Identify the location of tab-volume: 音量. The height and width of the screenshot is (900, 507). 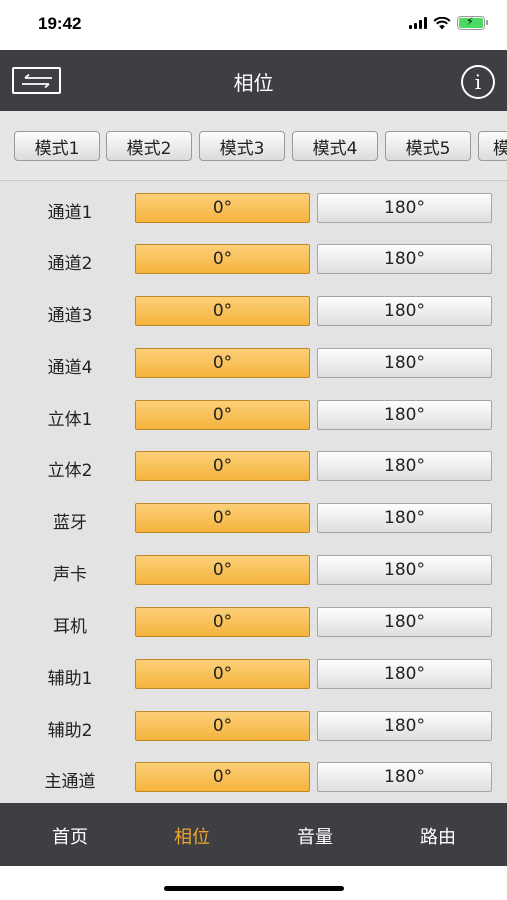
(315, 836).